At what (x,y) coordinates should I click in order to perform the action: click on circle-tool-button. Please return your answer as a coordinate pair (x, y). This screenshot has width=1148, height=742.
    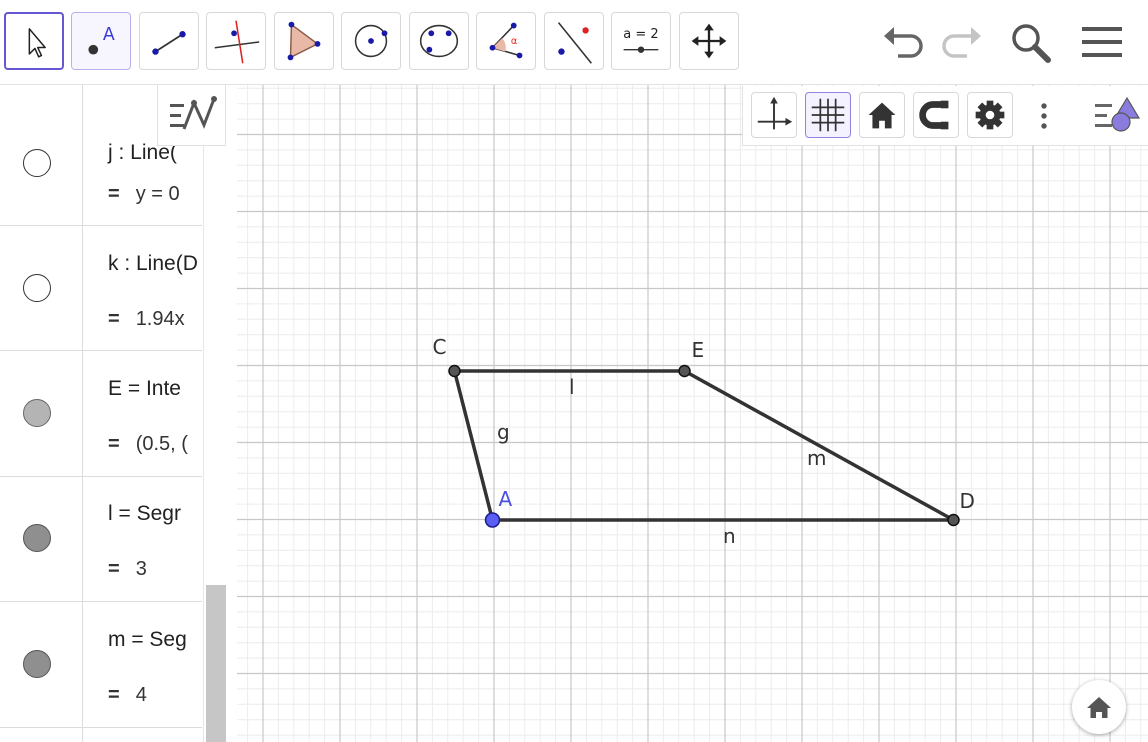
    Looking at the image, I should click on (371, 41).